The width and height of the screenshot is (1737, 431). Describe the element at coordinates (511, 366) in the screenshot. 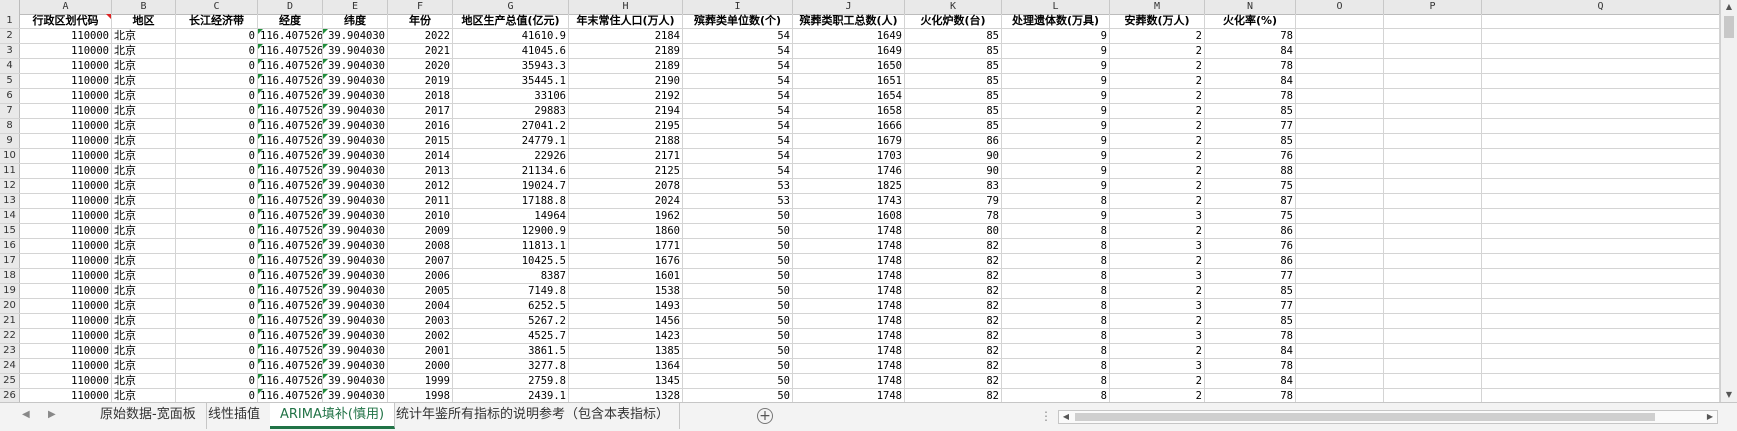

I see `data-cell: 3277.8` at that location.